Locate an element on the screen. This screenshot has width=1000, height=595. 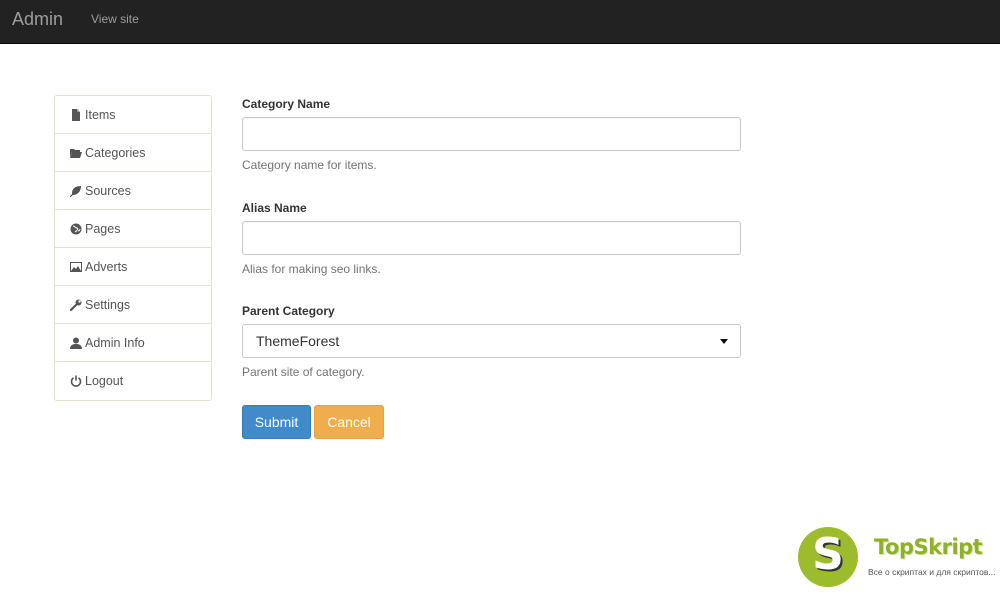
sidebar-item-label: Items is located at coordinates (100, 114).